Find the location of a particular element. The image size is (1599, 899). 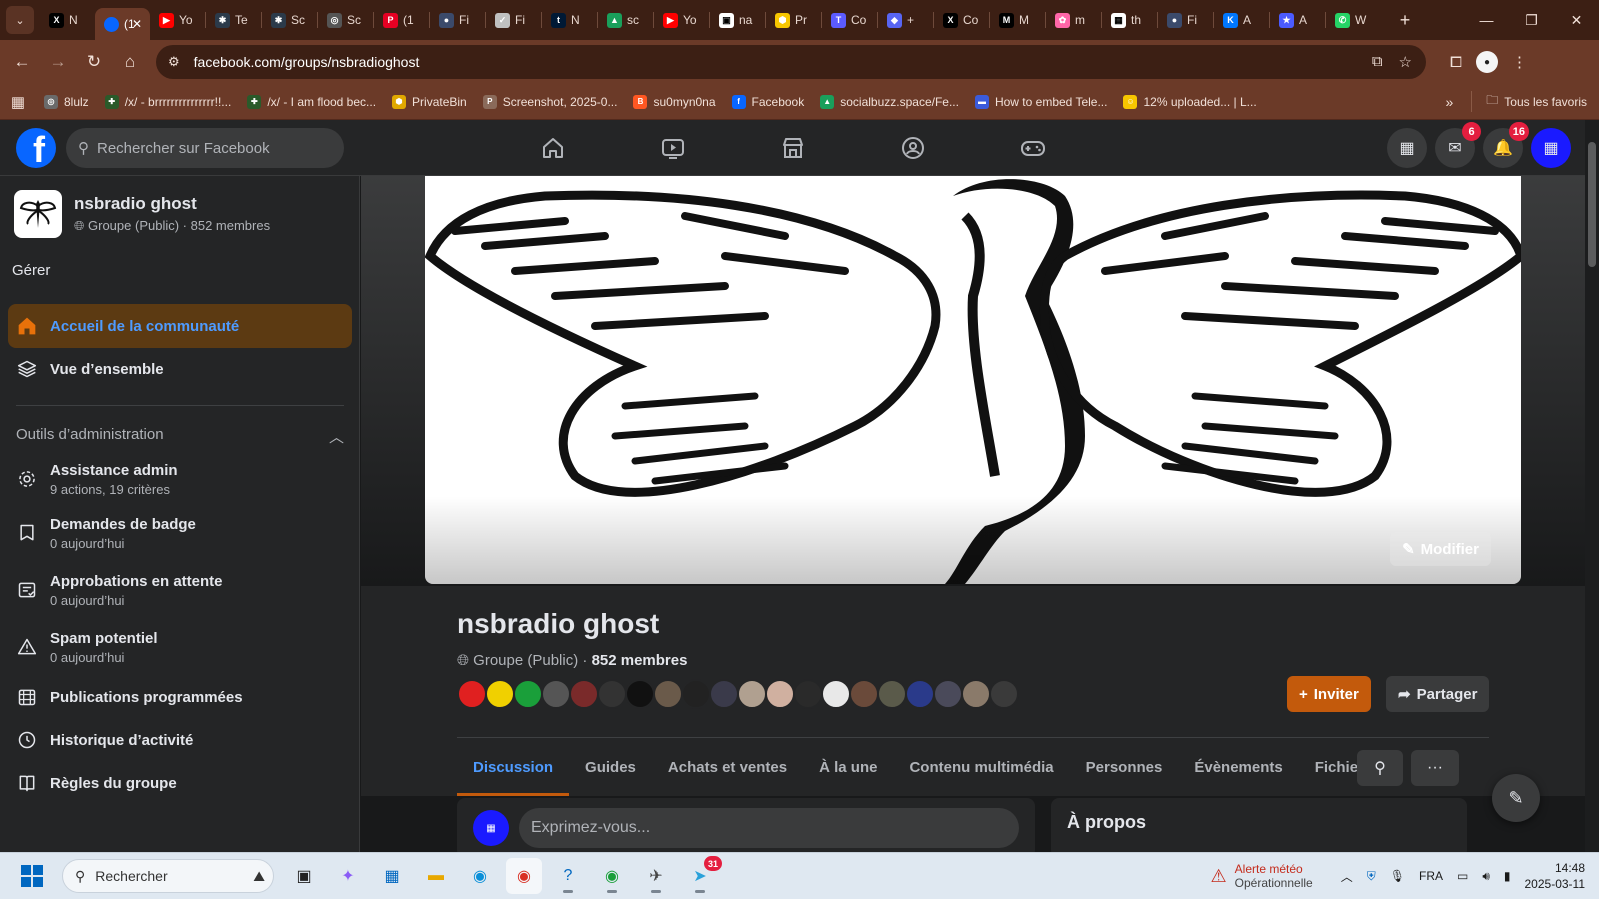

browser-tab: ◎ Sc is located at coordinates (345, 20).